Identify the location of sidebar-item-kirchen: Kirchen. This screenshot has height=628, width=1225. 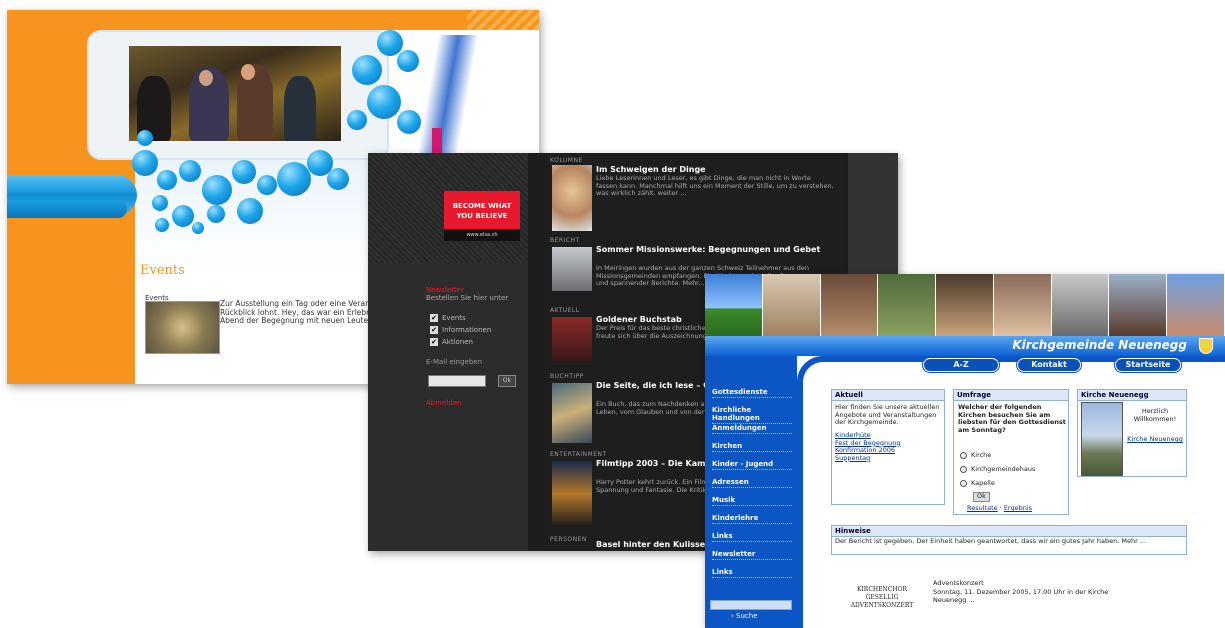
(752, 447).